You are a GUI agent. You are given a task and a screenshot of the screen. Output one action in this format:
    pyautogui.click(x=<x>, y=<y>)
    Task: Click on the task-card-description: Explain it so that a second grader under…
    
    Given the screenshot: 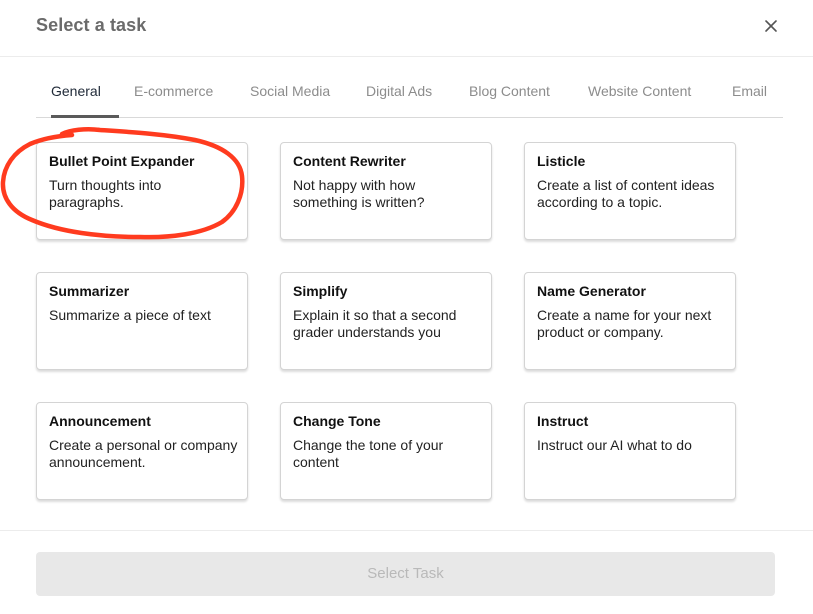 What is the action you would take?
    pyautogui.click(x=375, y=323)
    